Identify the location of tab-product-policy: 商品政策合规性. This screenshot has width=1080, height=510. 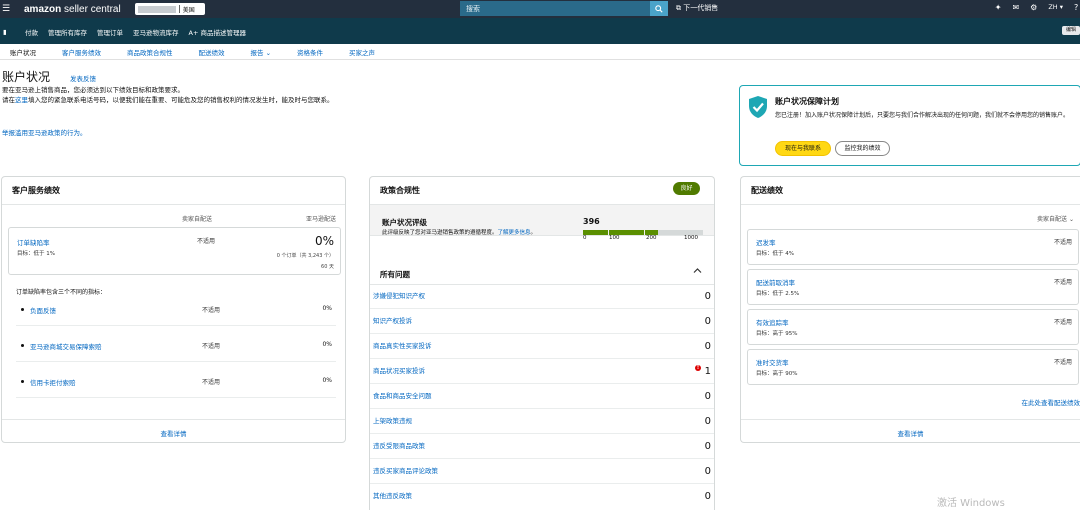
(150, 52).